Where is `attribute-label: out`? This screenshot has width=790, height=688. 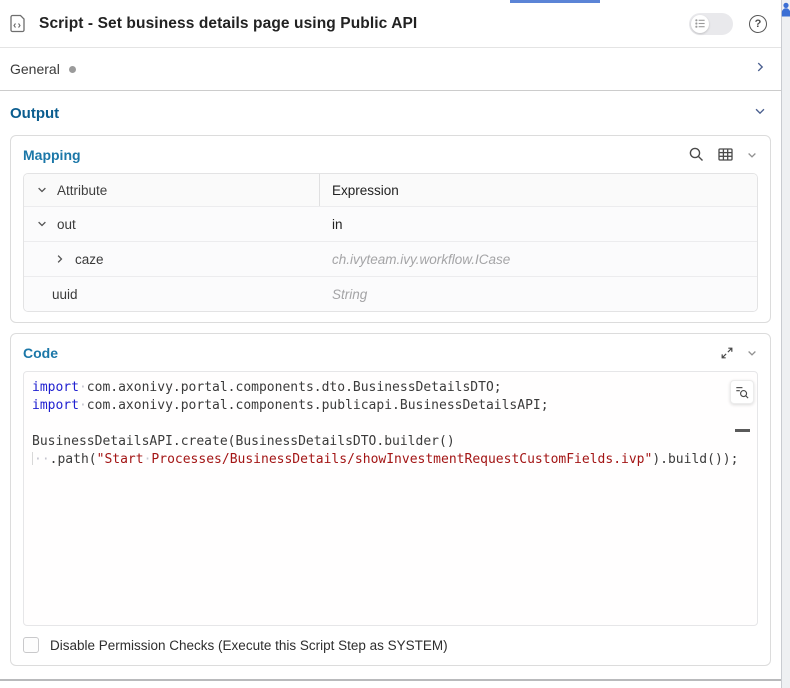
attribute-label: out is located at coordinates (66, 224).